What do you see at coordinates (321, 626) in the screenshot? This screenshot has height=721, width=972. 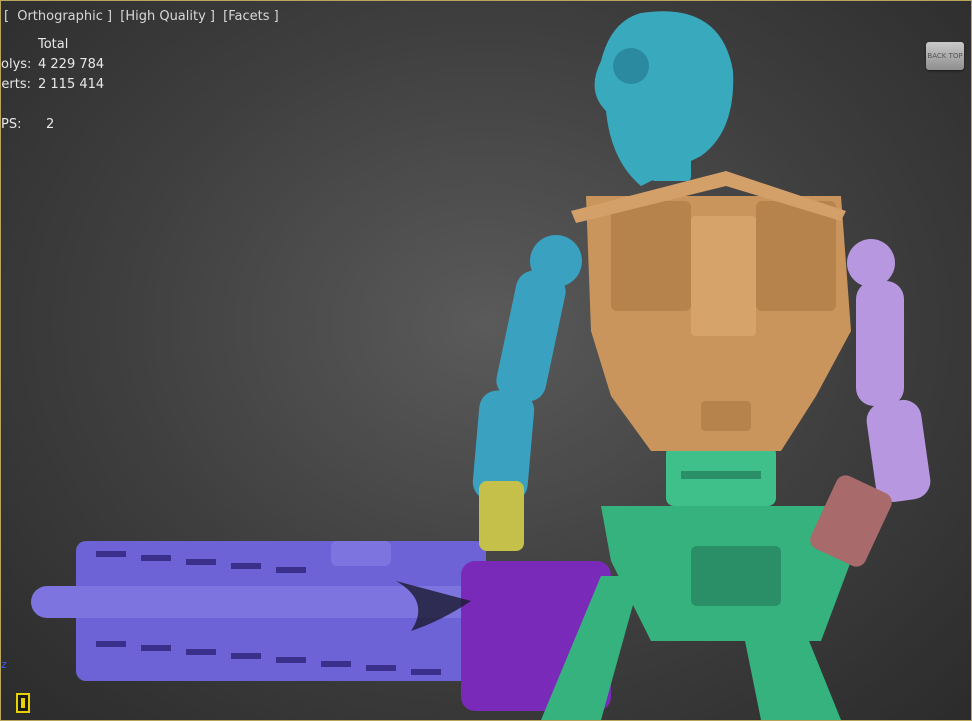 I see `gun-model` at bounding box center [321, 626].